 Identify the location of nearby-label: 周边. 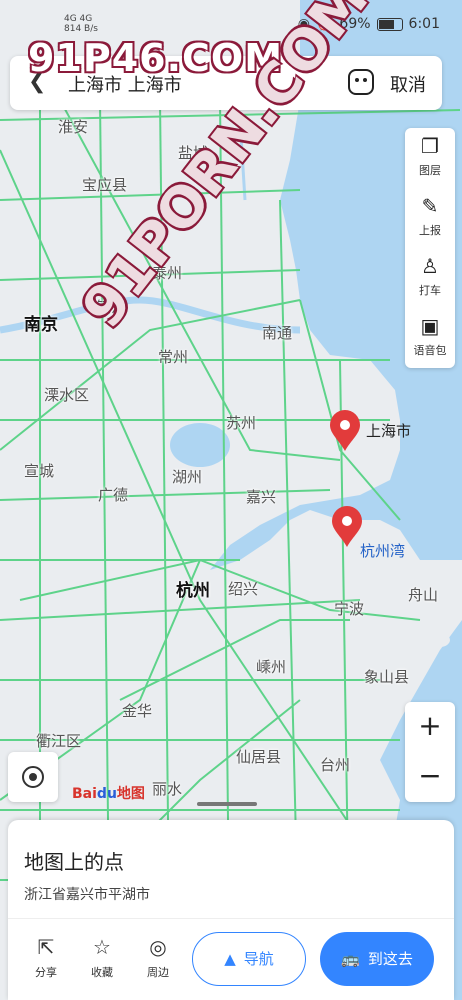
(158, 972).